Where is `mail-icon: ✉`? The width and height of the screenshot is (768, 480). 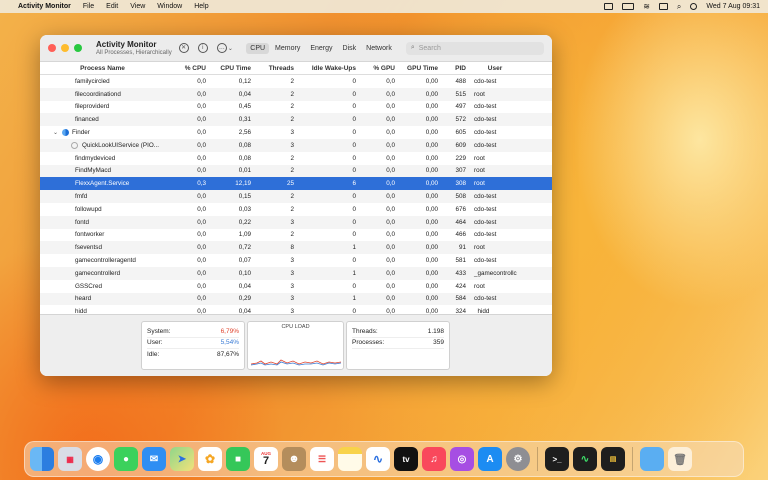 mail-icon: ✉ is located at coordinates (154, 459).